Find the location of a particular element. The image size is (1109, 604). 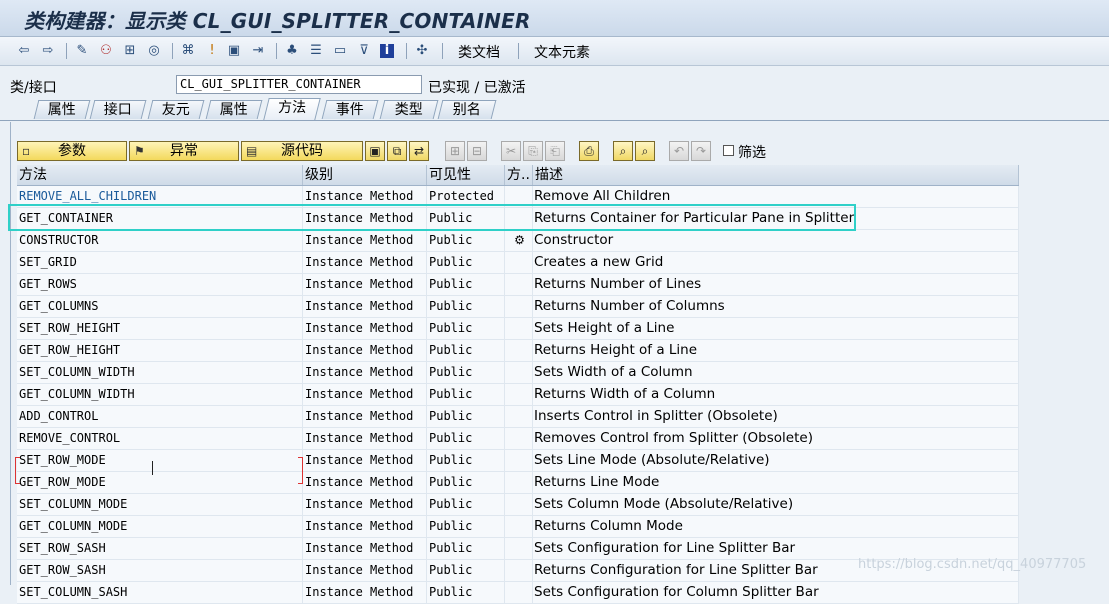

back-icon: ⇦ is located at coordinates (24, 51).